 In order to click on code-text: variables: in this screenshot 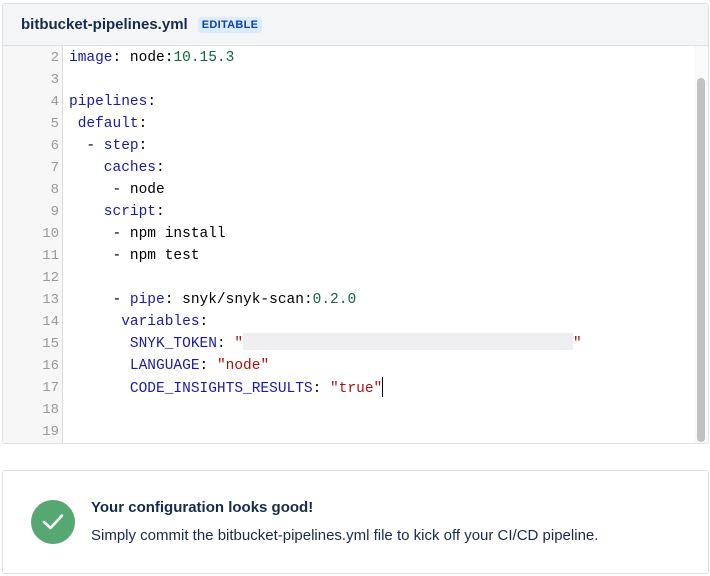, I will do `click(138, 322)`.